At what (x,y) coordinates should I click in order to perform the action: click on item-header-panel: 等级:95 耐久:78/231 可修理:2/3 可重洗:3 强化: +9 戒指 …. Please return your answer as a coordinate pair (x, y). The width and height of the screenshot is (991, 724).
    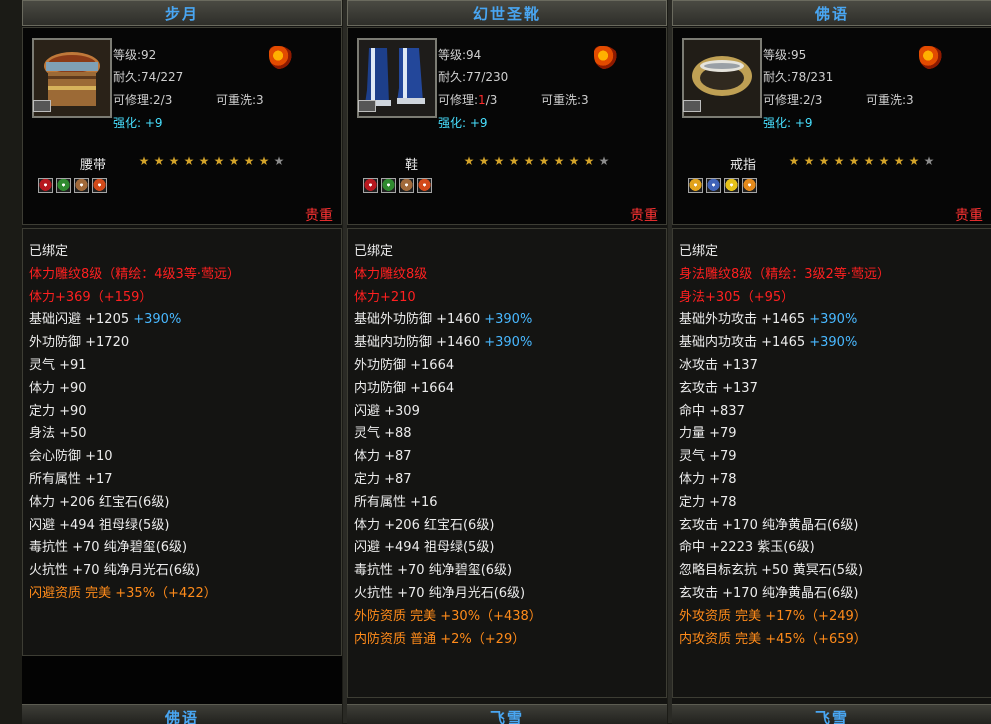
    Looking at the image, I should click on (831, 126).